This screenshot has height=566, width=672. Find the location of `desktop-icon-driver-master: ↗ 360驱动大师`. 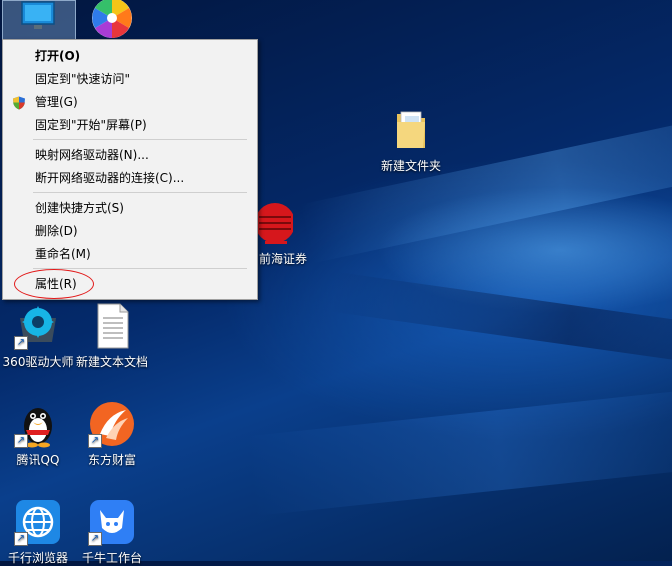

desktop-icon-driver-master: ↗ 360驱动大师 is located at coordinates (38, 336).